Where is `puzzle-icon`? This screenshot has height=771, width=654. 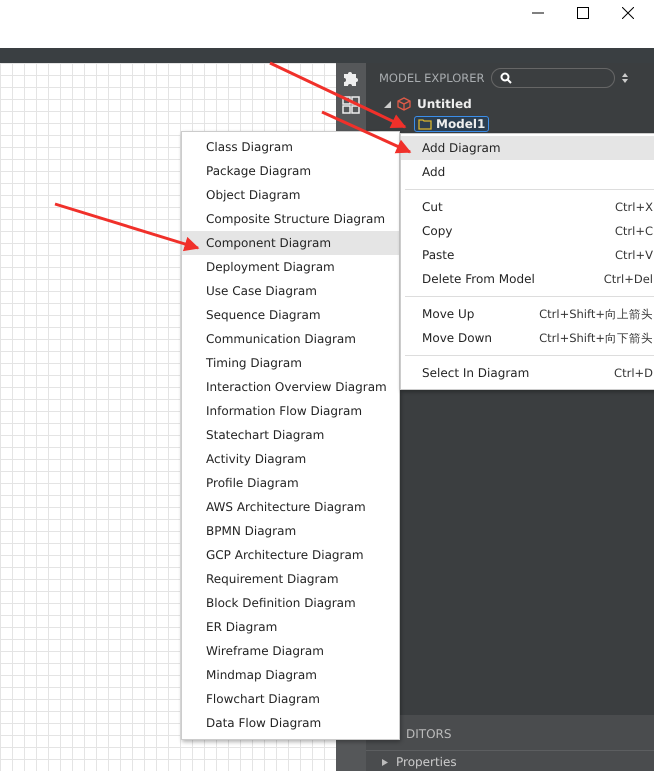
puzzle-icon is located at coordinates (351, 78).